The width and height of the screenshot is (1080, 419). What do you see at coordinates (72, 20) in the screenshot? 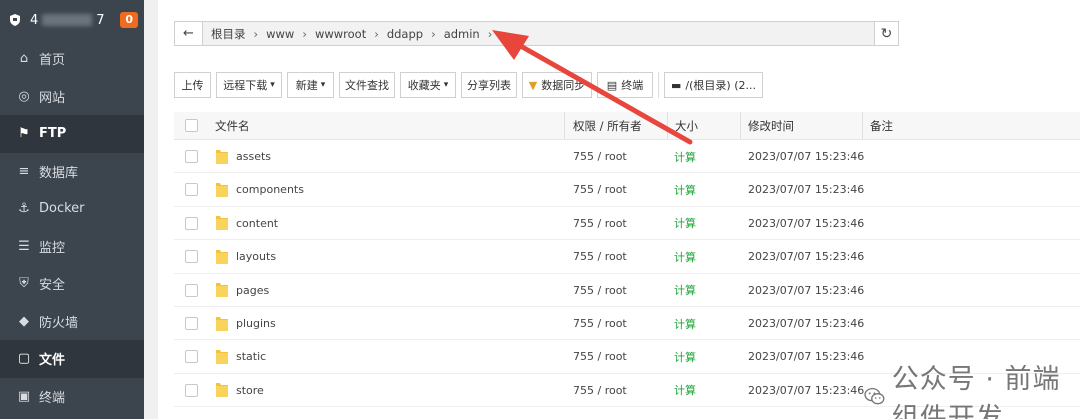
I see `account-header: 4 7 0` at bounding box center [72, 20].